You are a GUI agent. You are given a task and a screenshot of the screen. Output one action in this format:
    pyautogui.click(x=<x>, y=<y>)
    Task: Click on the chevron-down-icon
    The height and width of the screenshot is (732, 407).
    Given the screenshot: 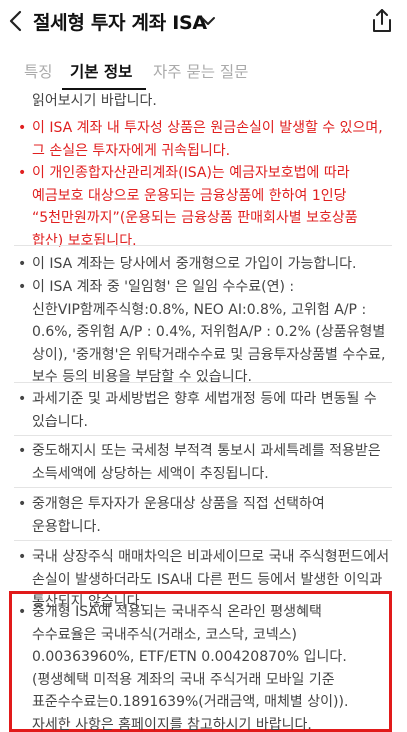 What is the action you would take?
    pyautogui.click(x=208, y=21)
    